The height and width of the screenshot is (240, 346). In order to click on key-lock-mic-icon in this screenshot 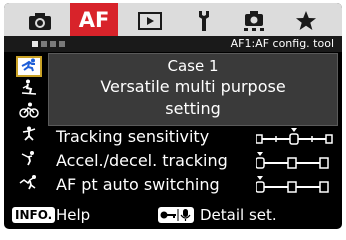, I will do `click(176, 215)`.